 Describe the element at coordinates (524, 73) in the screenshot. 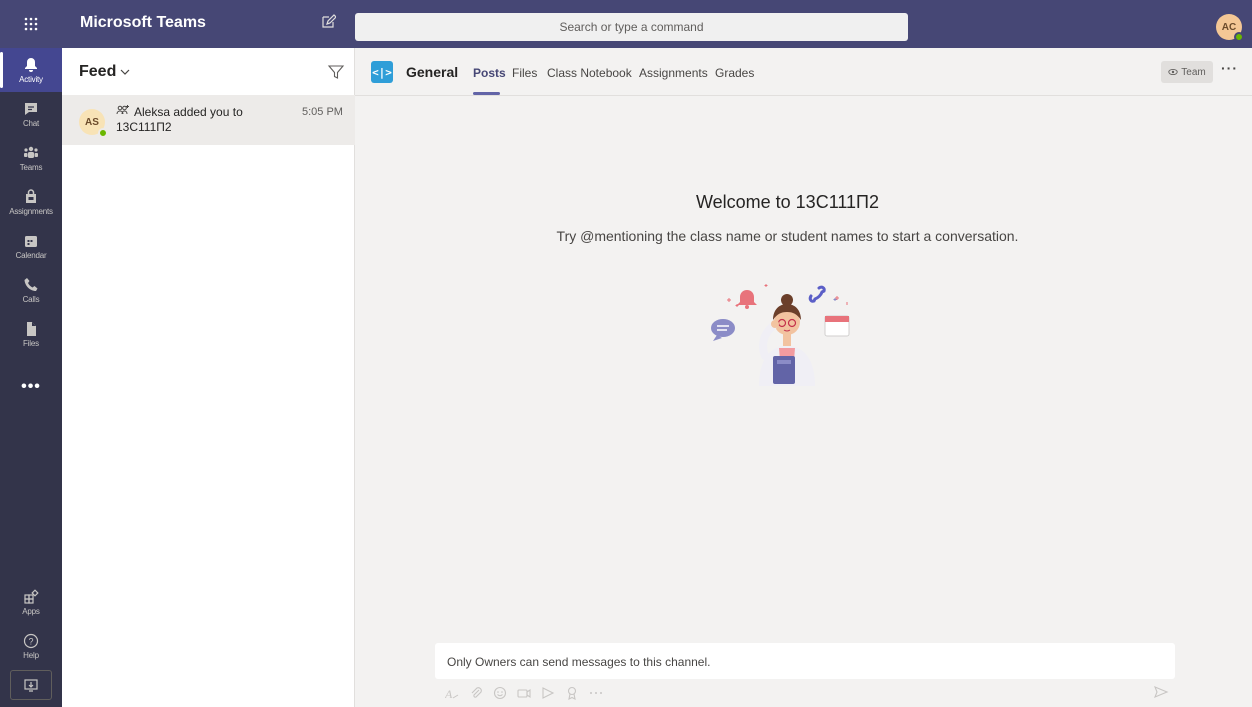

I see `tab-files: Files` at that location.